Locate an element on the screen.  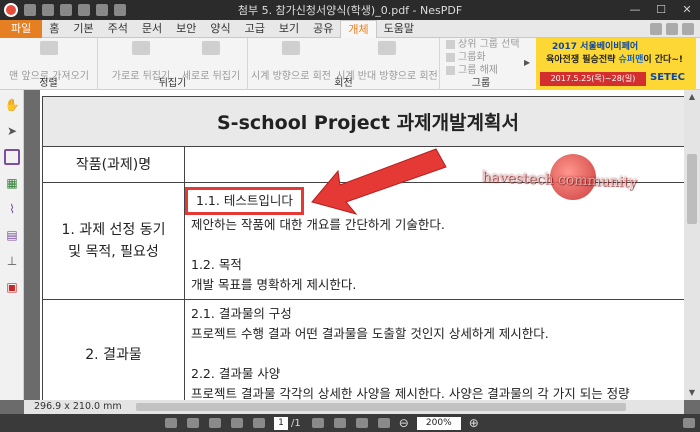
select-group-icon is located at coordinates (450, 44).